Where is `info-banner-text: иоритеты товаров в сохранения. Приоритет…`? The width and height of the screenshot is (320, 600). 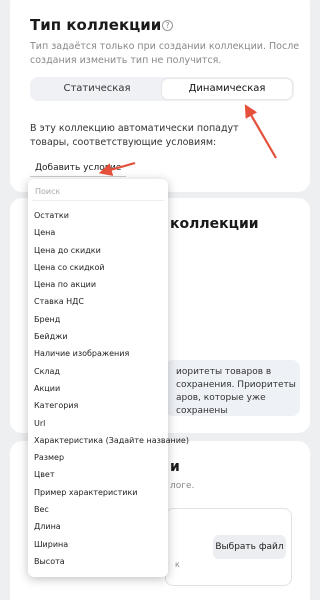 info-banner-text: иоритеты товаров в сохранения. Приоритет… is located at coordinates (236, 391).